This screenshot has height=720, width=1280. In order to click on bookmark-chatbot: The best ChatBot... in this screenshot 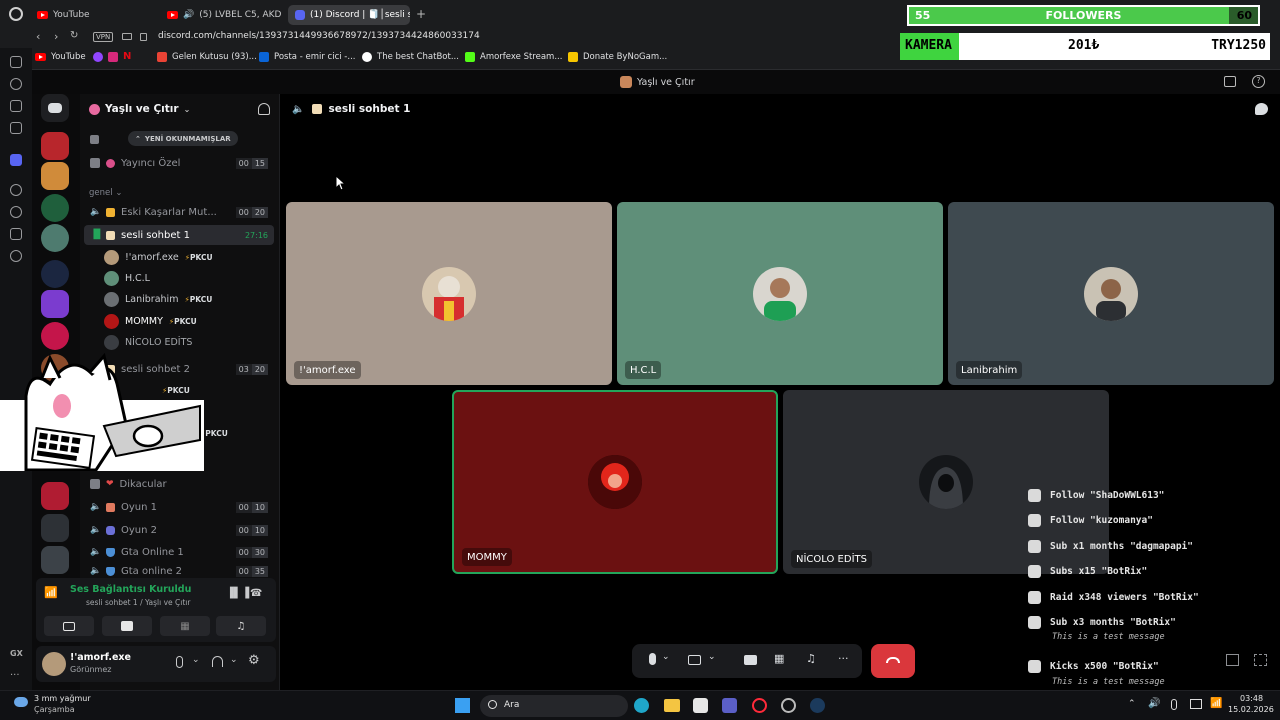, I will do `click(410, 57)`.